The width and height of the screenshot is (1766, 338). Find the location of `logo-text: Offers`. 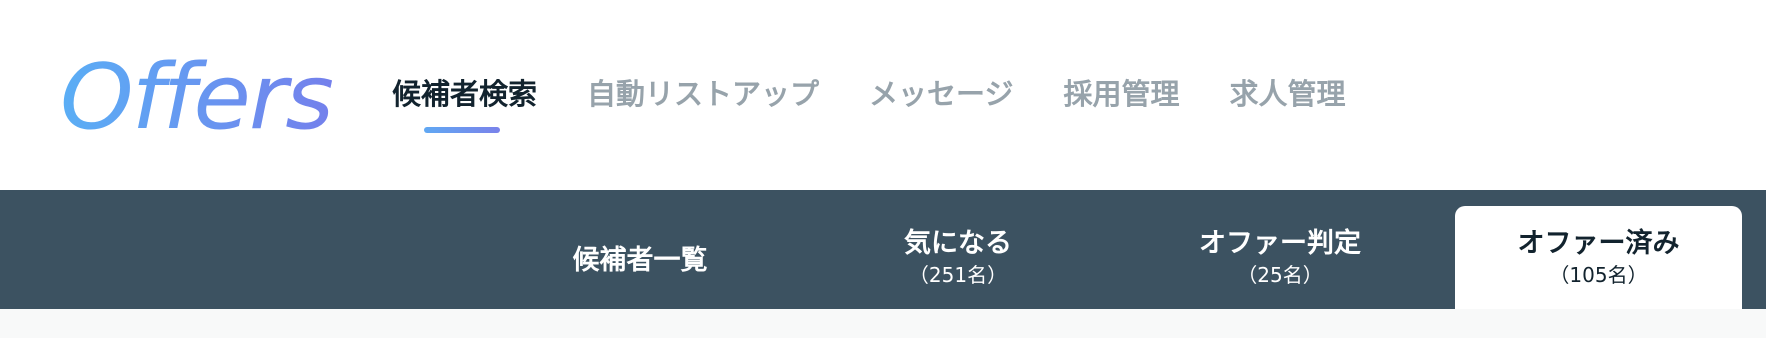

logo-text: Offers is located at coordinates (196, 97).